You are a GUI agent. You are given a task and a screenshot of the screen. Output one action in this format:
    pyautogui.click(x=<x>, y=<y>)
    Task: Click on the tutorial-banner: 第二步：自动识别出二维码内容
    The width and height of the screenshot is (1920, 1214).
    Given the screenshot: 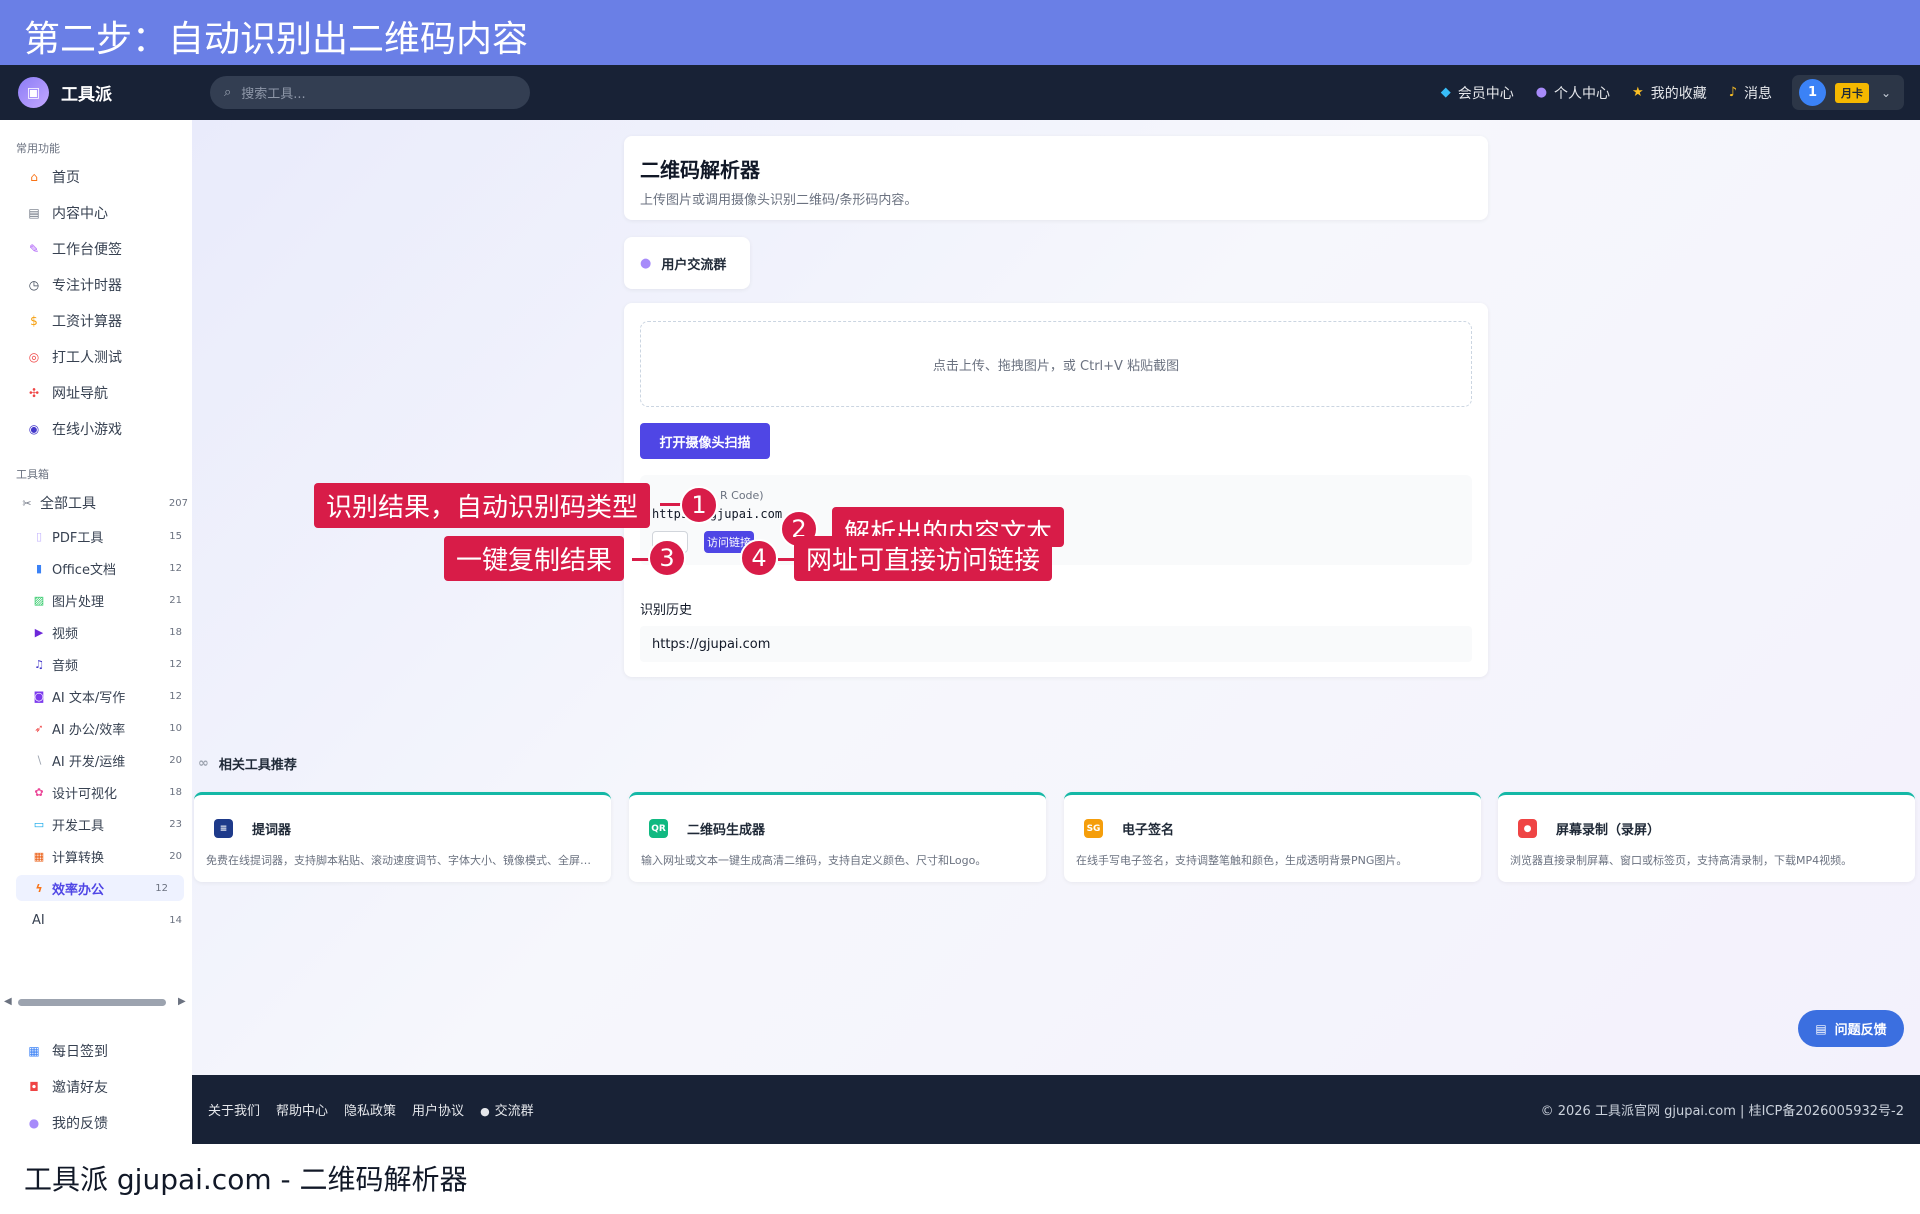 What is the action you would take?
    pyautogui.click(x=960, y=32)
    